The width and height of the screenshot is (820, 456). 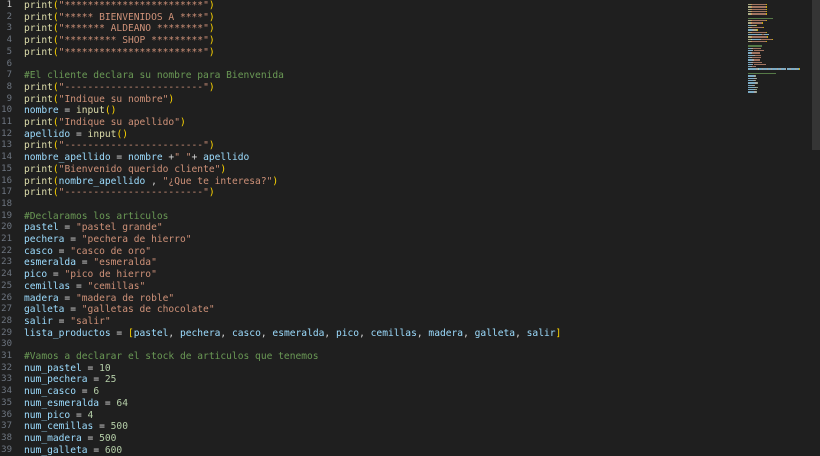 I want to click on line-code: num_casco = 6, so click(x=61, y=392).